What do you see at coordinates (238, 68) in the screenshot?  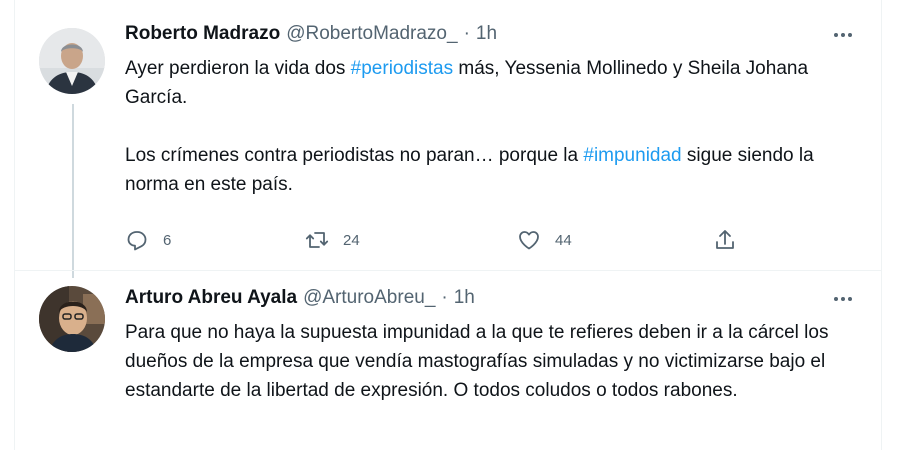 I see `text-segment: Ayer perdieron la vida dos` at bounding box center [238, 68].